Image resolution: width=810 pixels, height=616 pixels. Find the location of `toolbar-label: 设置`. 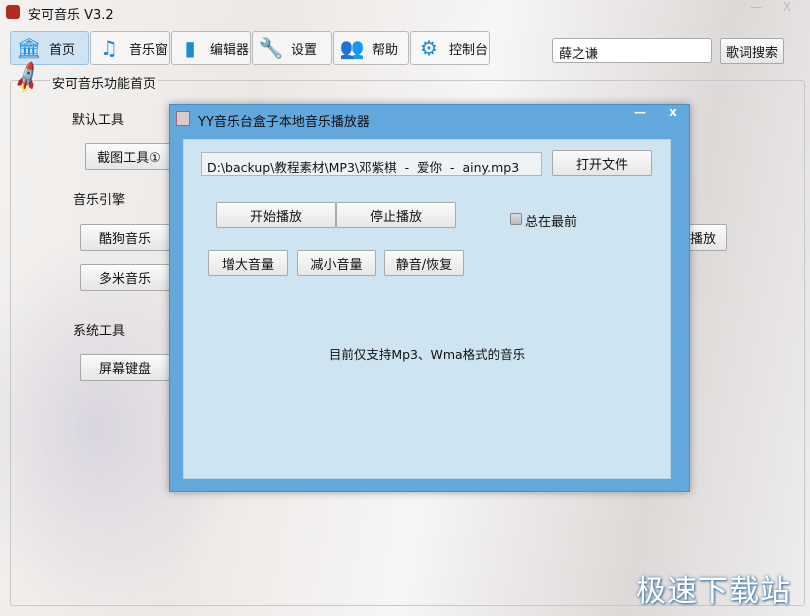

toolbar-label: 设置 is located at coordinates (304, 50).